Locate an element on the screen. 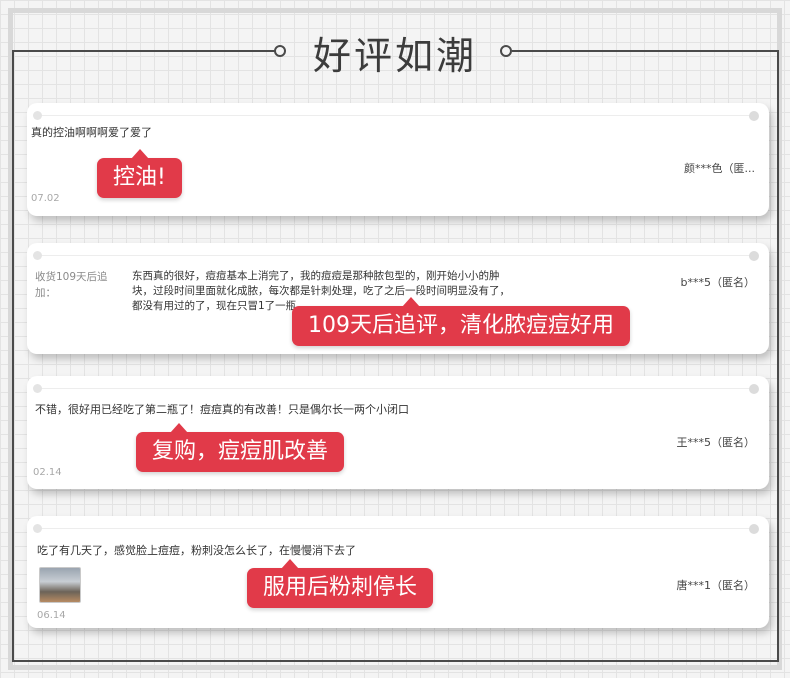  frame-top-line-right is located at coordinates (645, 51).